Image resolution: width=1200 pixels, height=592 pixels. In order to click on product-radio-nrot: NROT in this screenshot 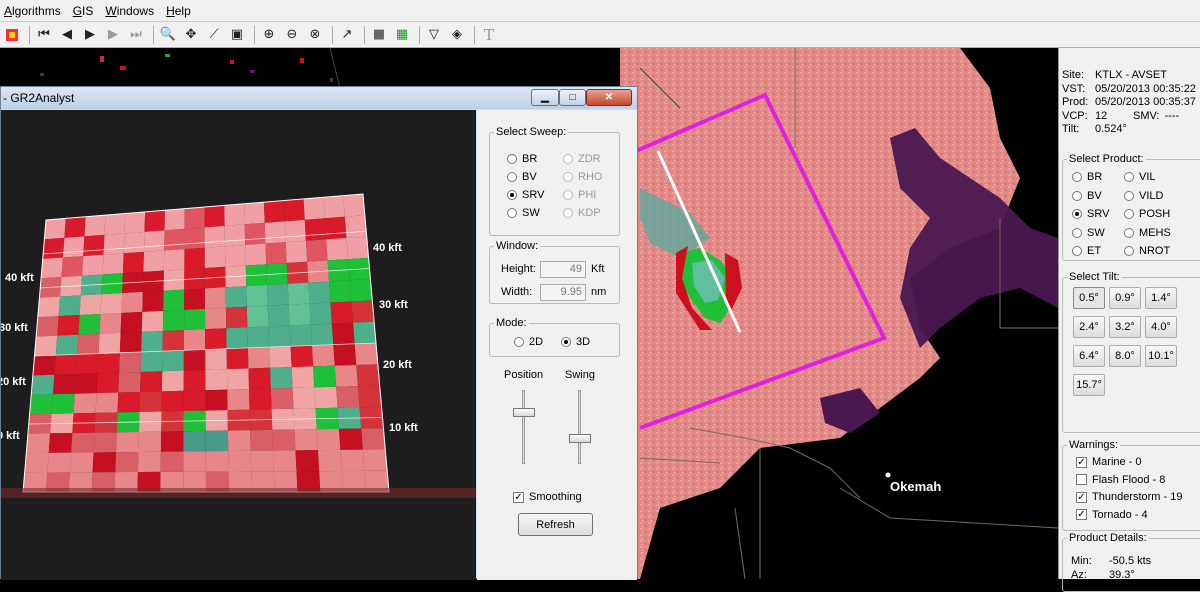, I will do `click(1151, 251)`.